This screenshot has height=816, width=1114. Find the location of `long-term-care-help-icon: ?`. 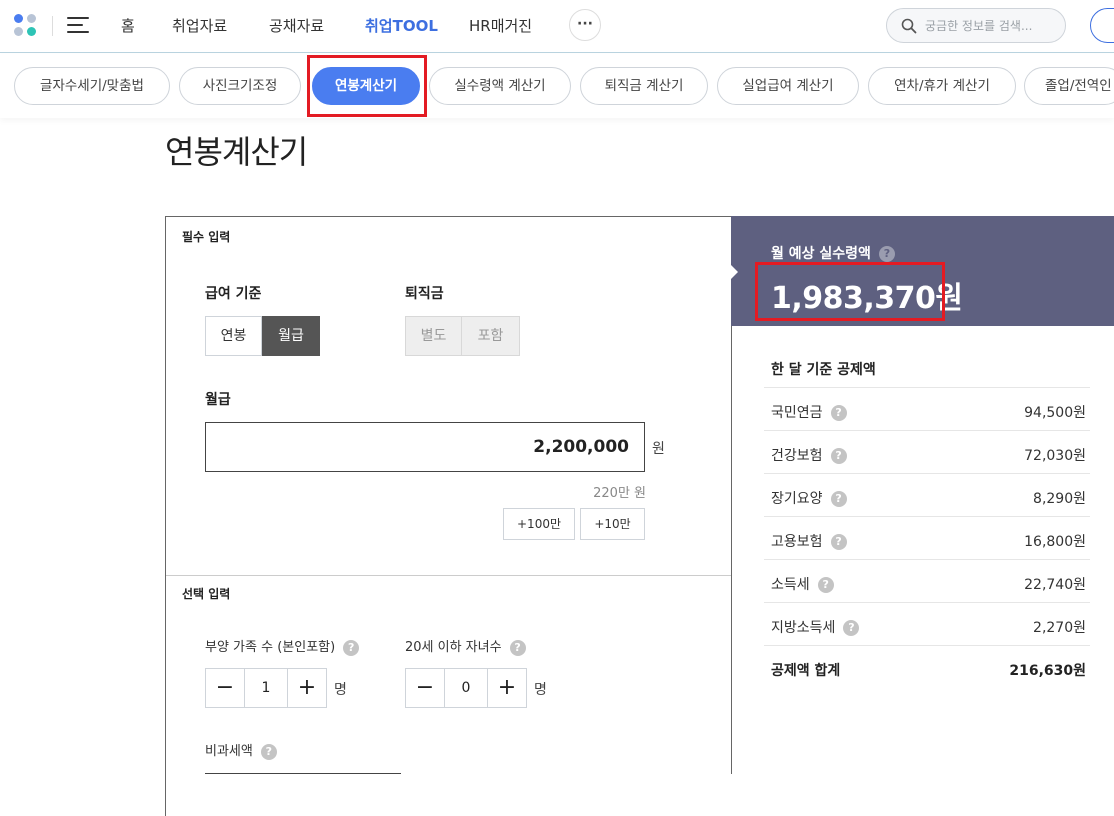

long-term-care-help-icon: ? is located at coordinates (838, 499).